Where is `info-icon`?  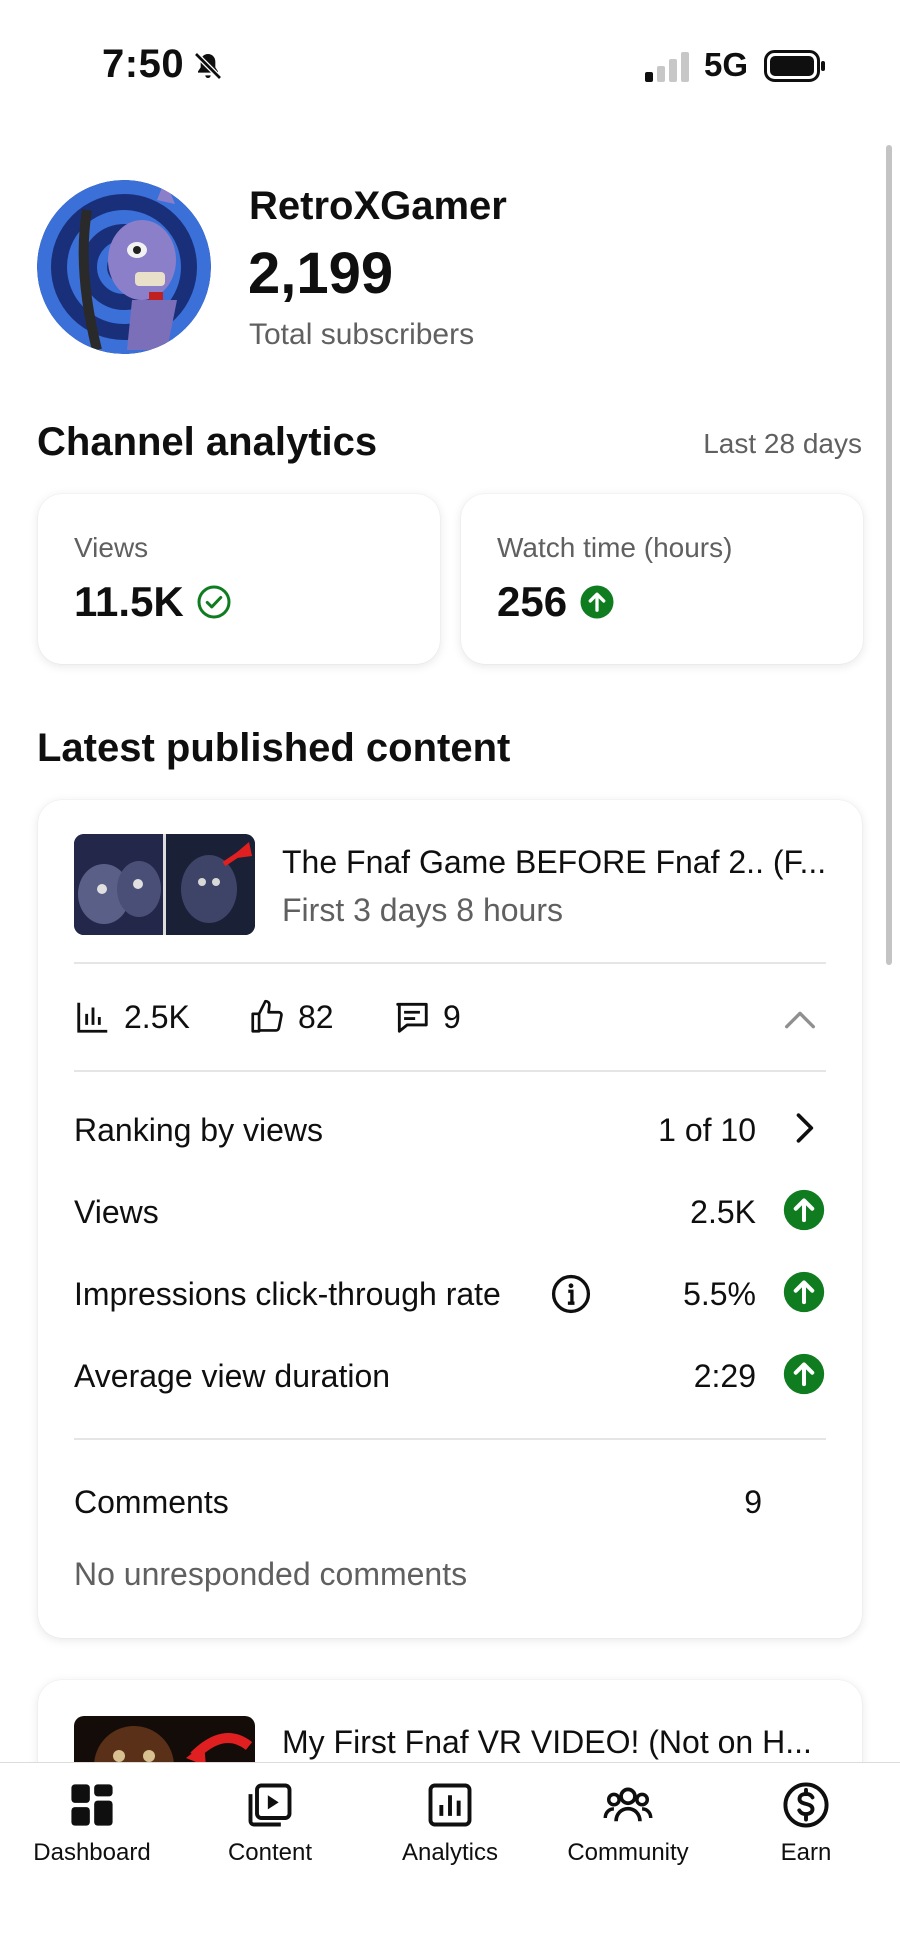
info-icon is located at coordinates (571, 1294).